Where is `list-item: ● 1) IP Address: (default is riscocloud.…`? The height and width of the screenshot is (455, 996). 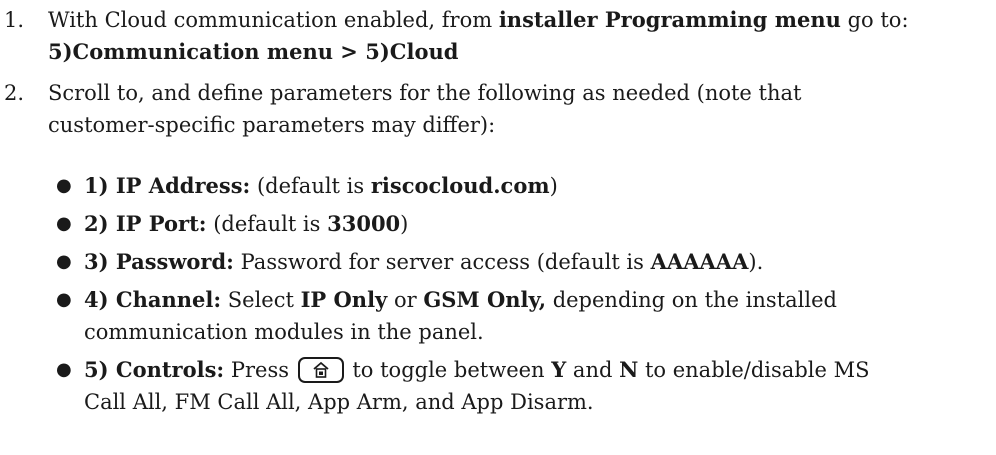 list-item: ● 1) IP Address: (default is riscocloud.… is located at coordinates (518, 186).